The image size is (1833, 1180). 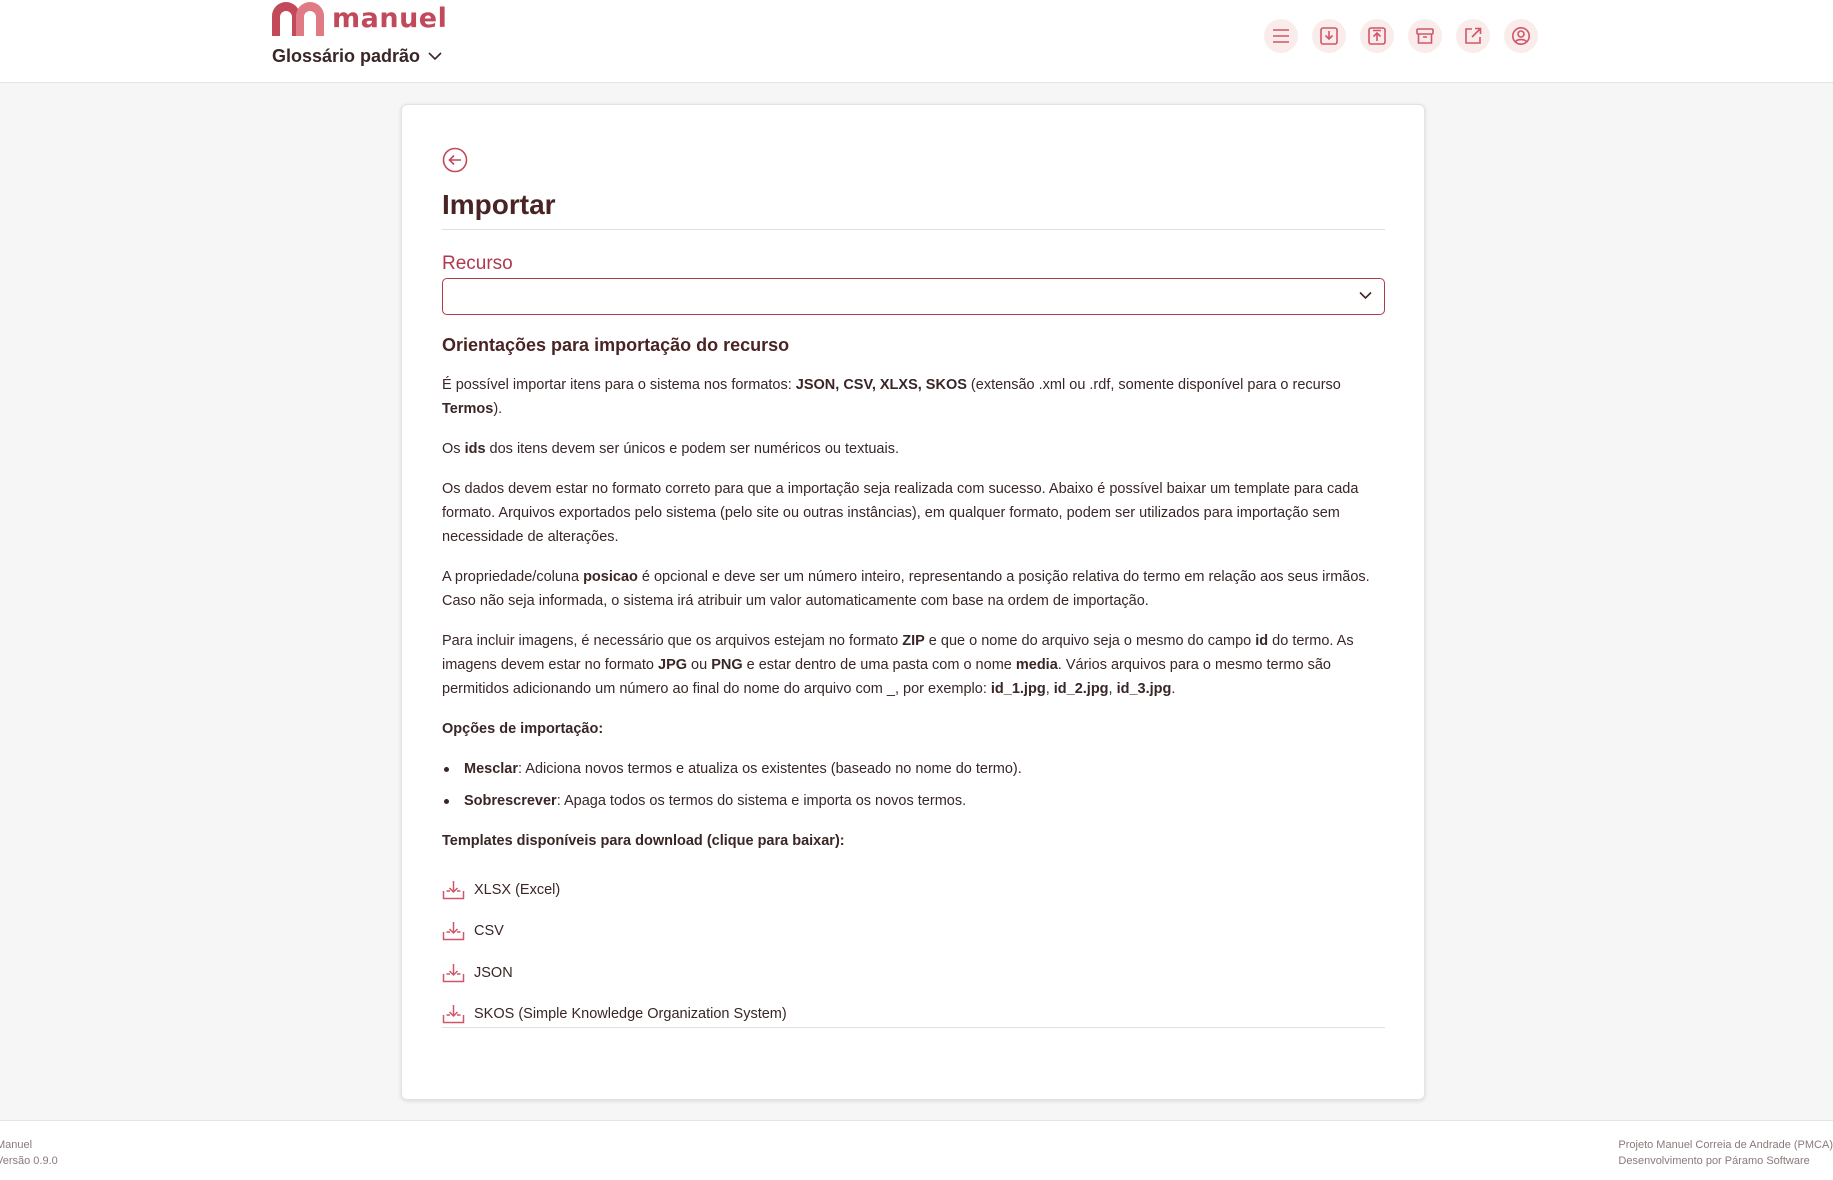 What do you see at coordinates (879, 665) in the screenshot?
I see `text: e estar dentro de uma pasta com o nome` at bounding box center [879, 665].